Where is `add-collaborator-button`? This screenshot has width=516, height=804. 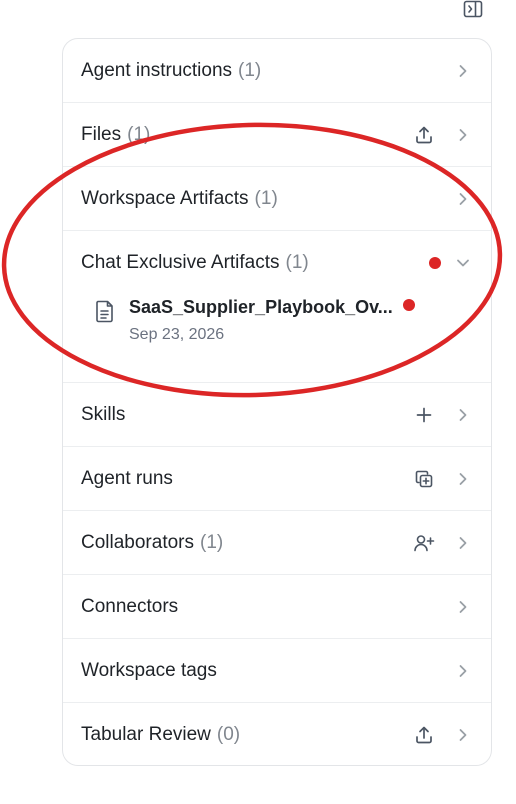
add-collaborator-button is located at coordinates (424, 543).